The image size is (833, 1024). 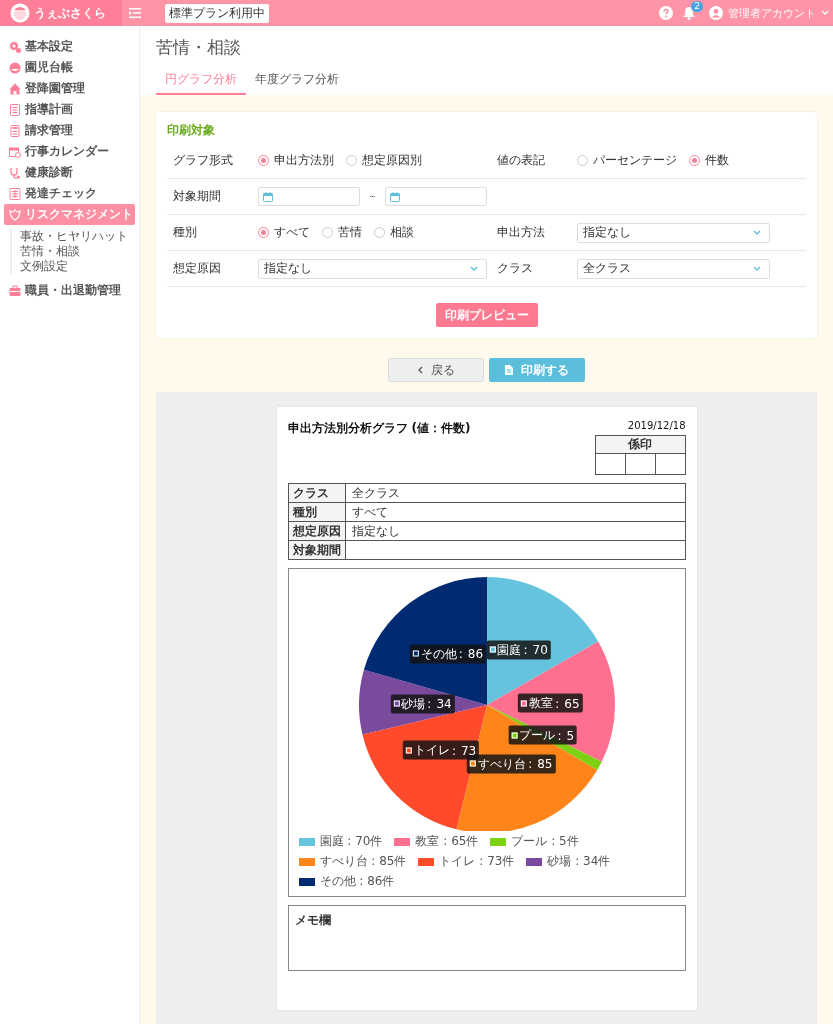 I want to click on legend-label: すべり台 : 85件, so click(x=363, y=861).